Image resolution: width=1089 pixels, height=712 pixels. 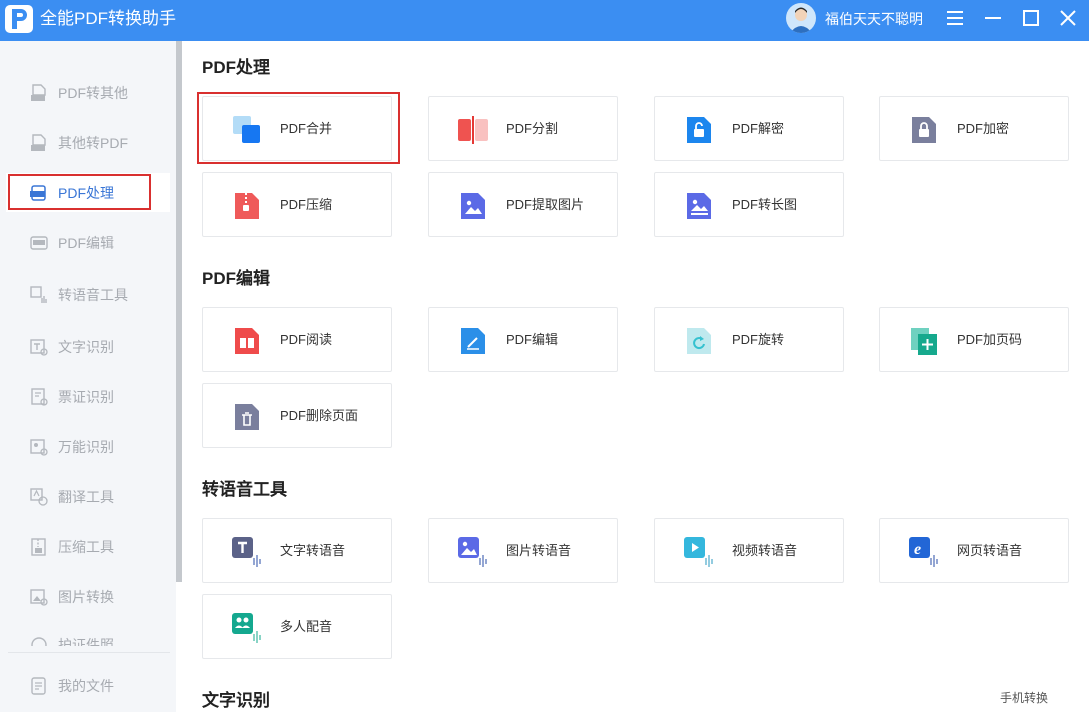 I want to click on card-pdf-split: PDF分割, so click(x=523, y=128).